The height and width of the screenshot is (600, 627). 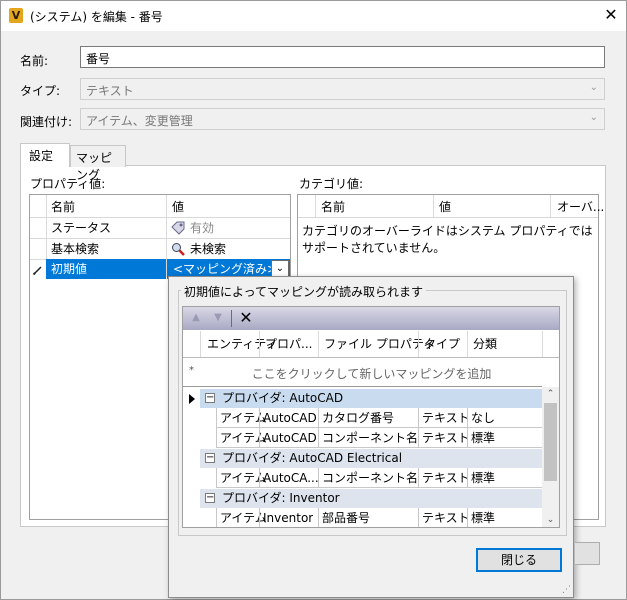 I want to click on scroll-up-icon: ⌃, so click(x=550, y=394).